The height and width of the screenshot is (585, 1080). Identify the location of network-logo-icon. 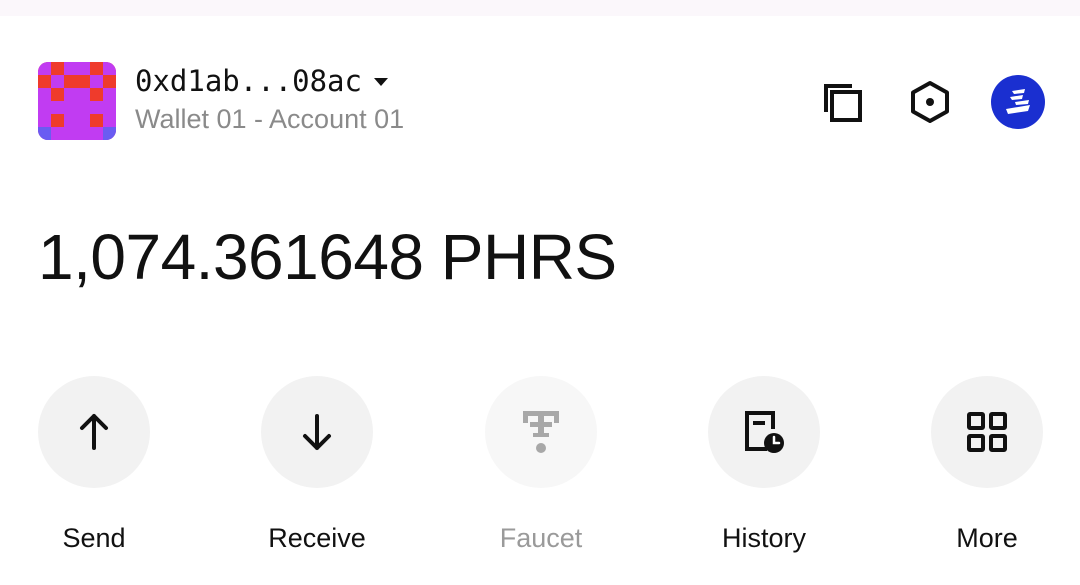
(1018, 102).